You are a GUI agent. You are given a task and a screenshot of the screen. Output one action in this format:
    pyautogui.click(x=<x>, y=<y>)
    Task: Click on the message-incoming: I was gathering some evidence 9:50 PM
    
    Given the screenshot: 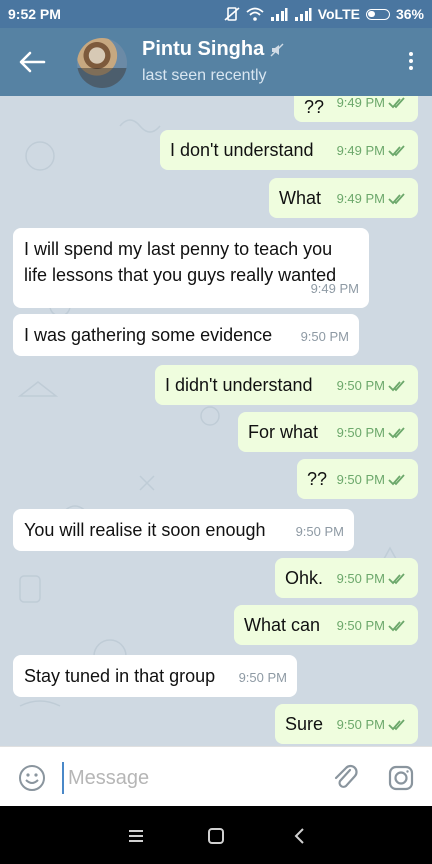 What is the action you would take?
    pyautogui.click(x=186, y=335)
    